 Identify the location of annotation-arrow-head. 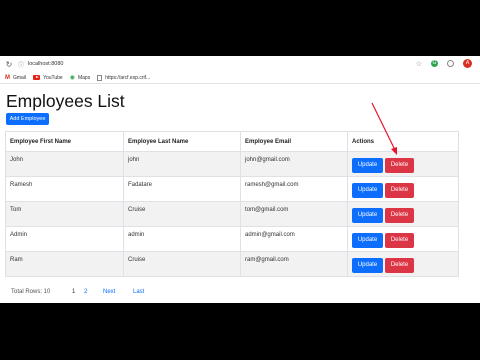
(394, 151).